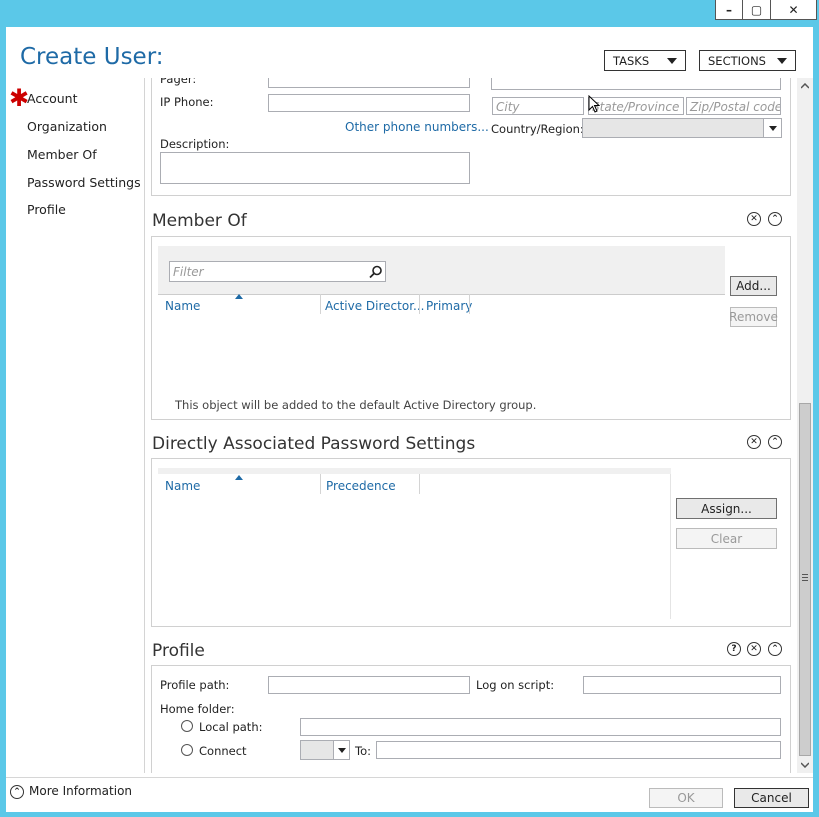 Image resolution: width=819 pixels, height=817 pixels. Describe the element at coordinates (805, 765) in the screenshot. I see `scroll-down-icon` at that location.